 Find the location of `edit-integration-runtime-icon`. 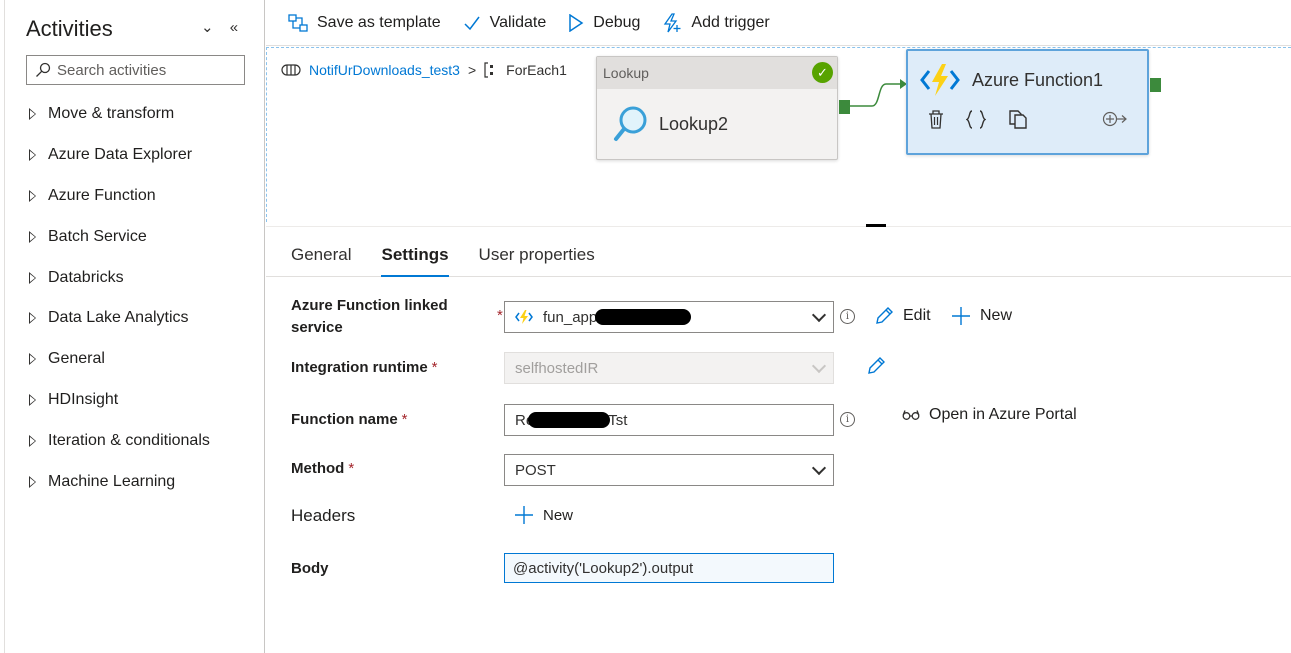

edit-integration-runtime-icon is located at coordinates (876, 366).